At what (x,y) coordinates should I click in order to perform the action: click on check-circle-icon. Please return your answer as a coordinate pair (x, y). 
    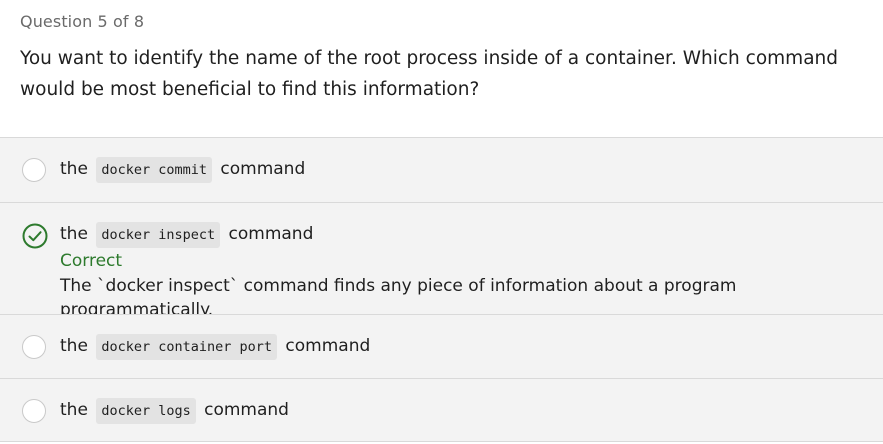
    Looking at the image, I should click on (35, 236).